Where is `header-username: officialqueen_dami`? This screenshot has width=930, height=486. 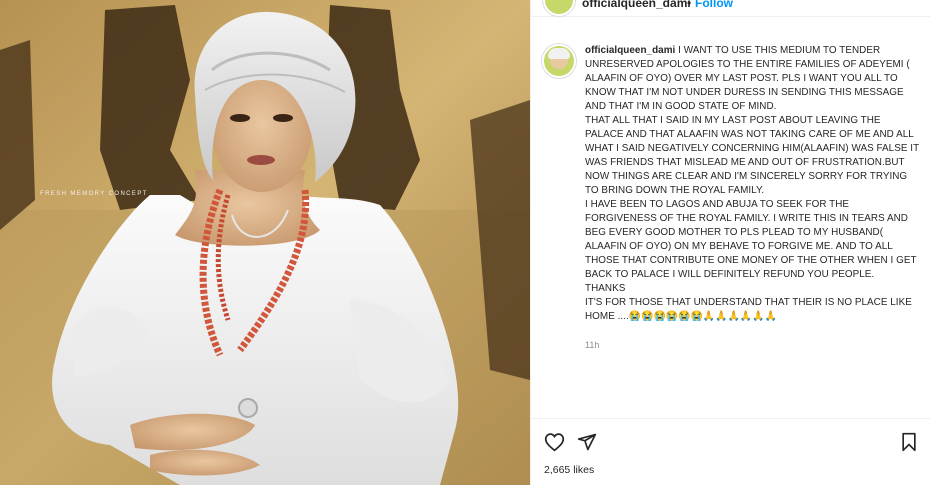
header-username: officialqueen_dami is located at coordinates (636, 5).